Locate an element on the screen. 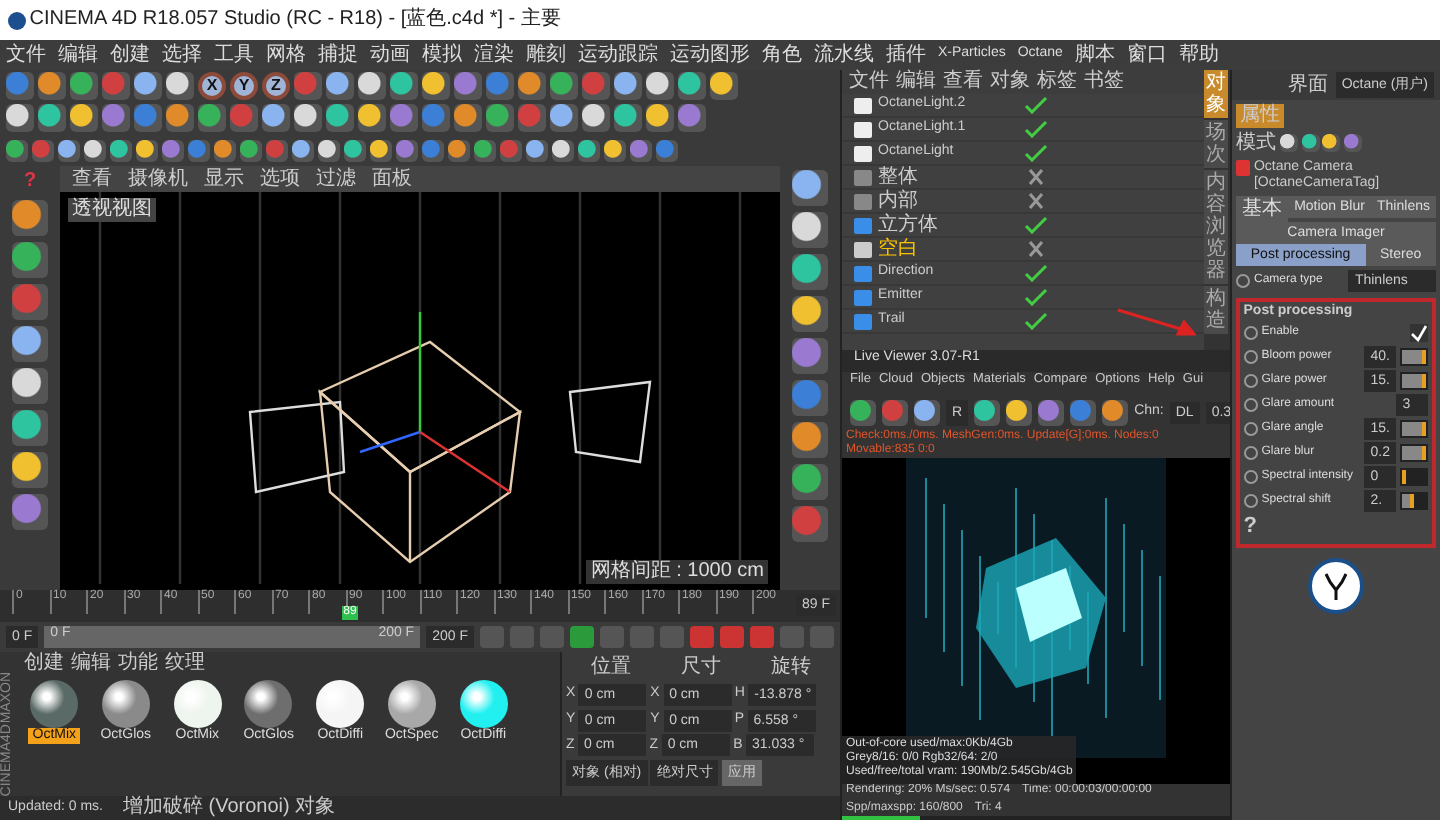 This screenshot has width=1440, height=820. axis-button: Y is located at coordinates (244, 86).